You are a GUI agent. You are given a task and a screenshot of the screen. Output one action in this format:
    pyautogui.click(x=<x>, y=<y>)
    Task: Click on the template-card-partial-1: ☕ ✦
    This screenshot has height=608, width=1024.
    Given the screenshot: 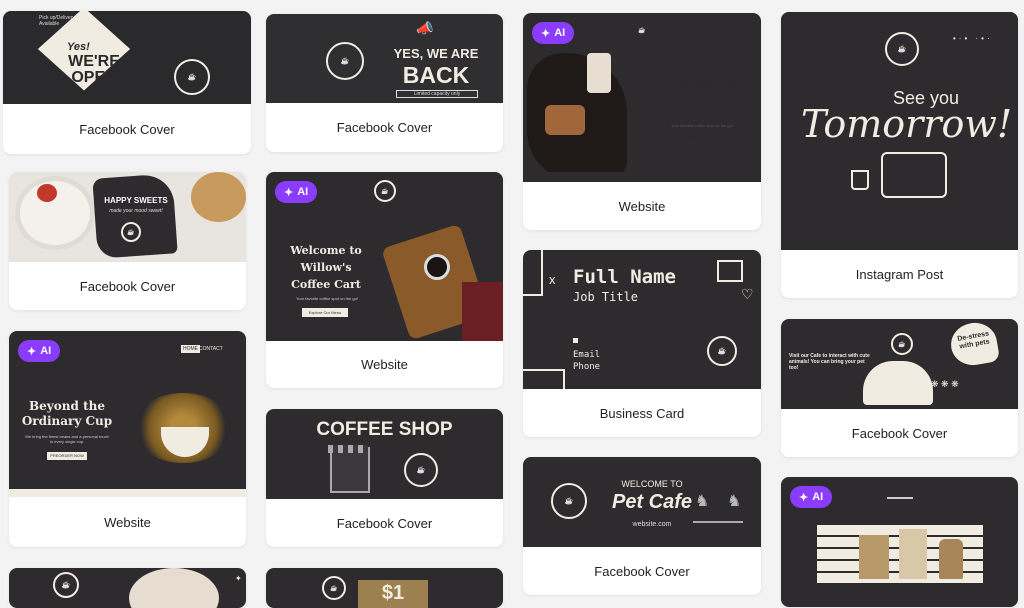 What is the action you would take?
    pyautogui.click(x=127, y=588)
    